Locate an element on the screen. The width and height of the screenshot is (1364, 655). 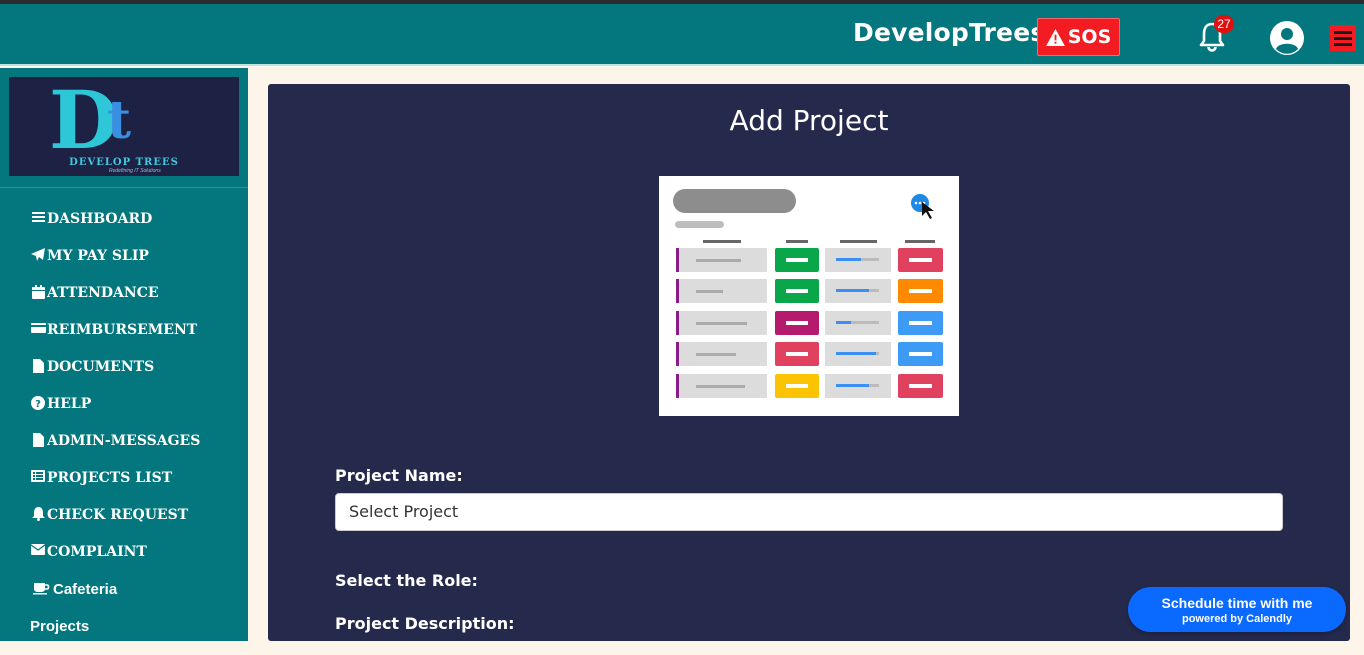
page-title: Add Project is located at coordinates (809, 120).